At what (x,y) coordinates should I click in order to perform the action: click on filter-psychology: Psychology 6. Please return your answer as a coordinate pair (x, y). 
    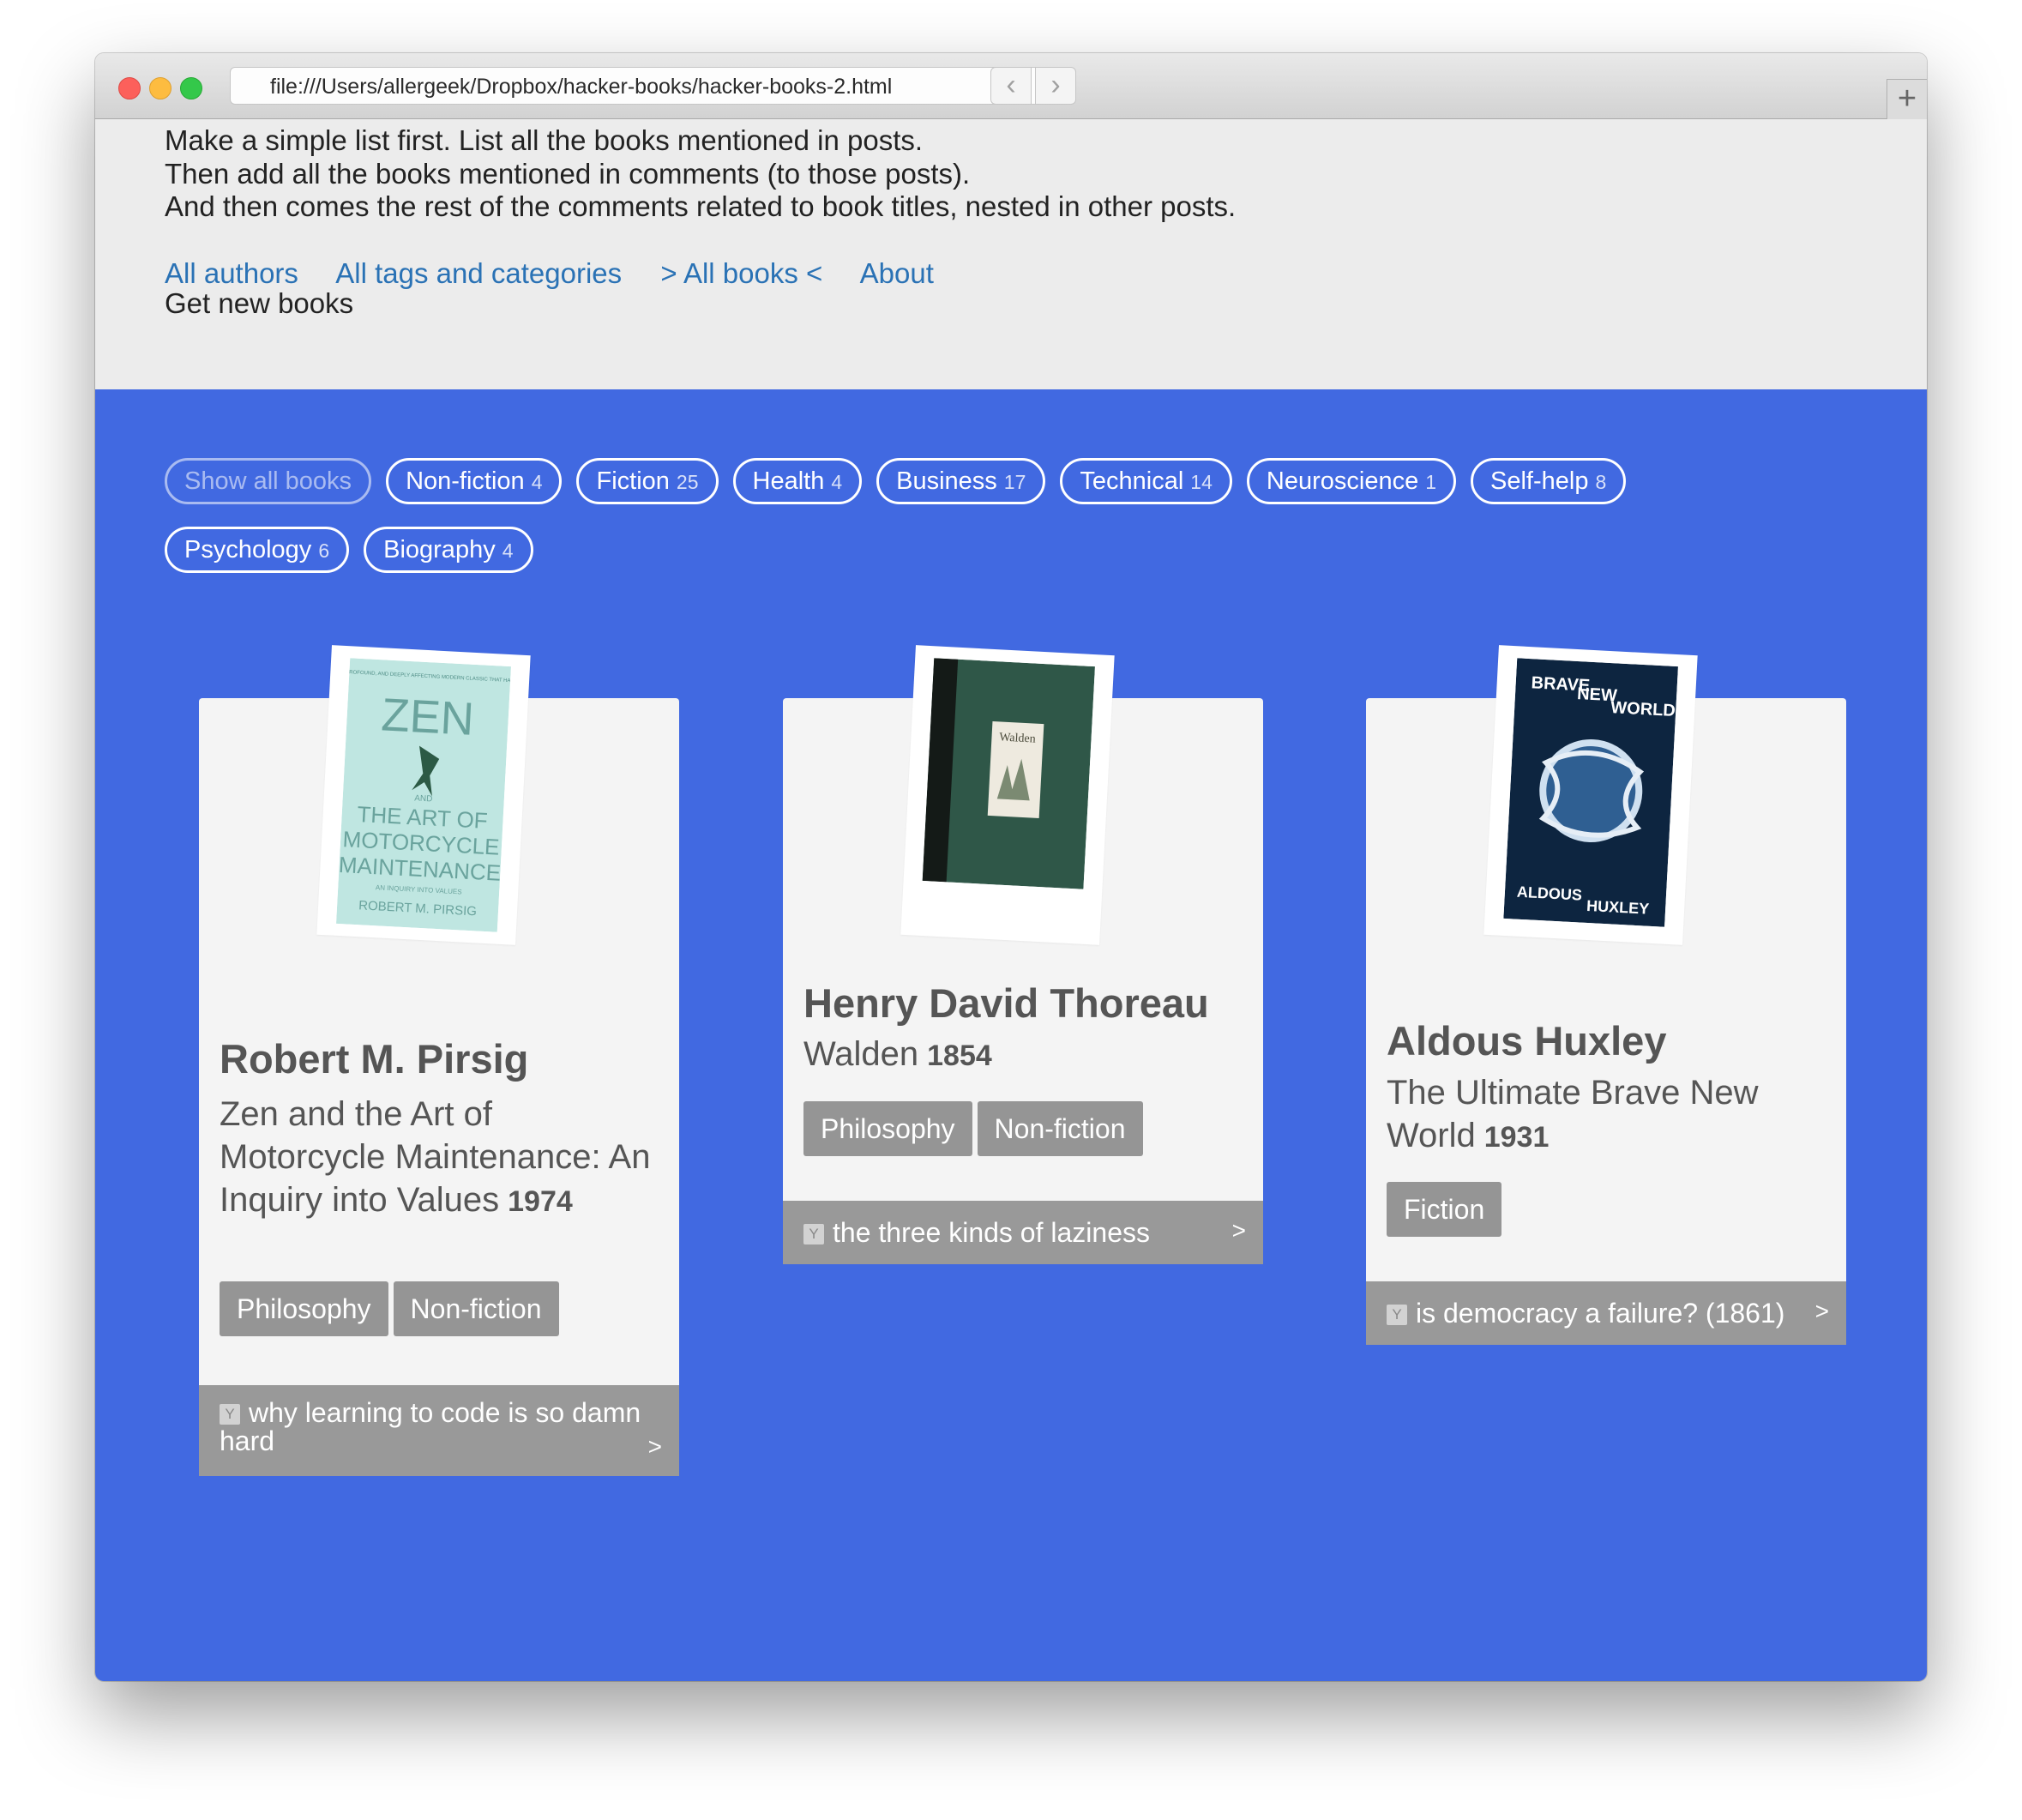
    Looking at the image, I should click on (257, 550).